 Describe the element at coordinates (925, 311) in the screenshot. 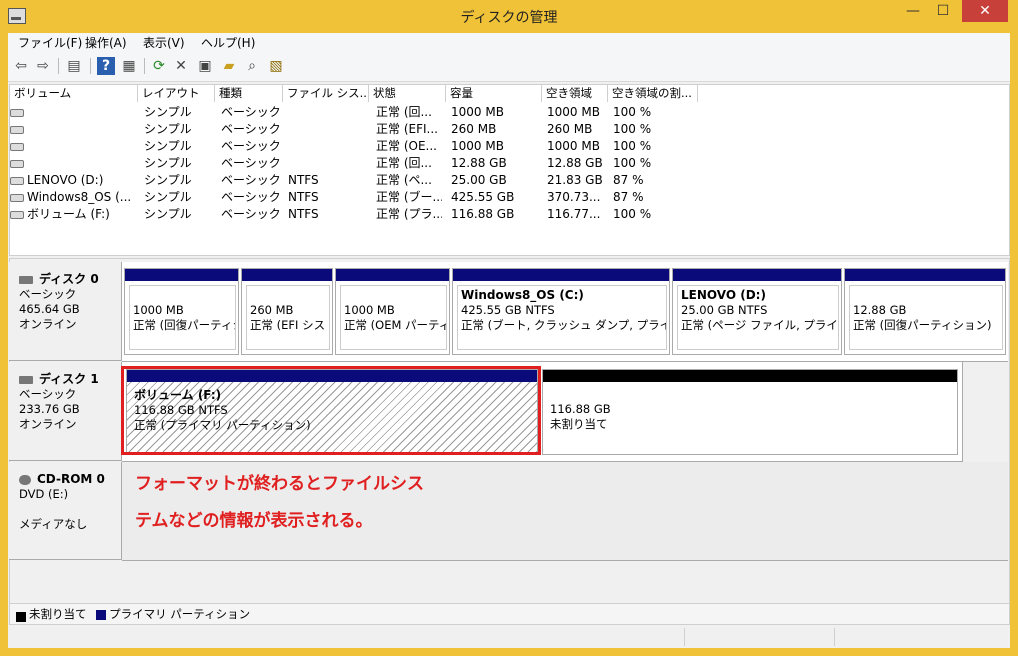

I see `disk0-partition-recovery2: 12.88 GB 正常 (回復パーティション)` at that location.